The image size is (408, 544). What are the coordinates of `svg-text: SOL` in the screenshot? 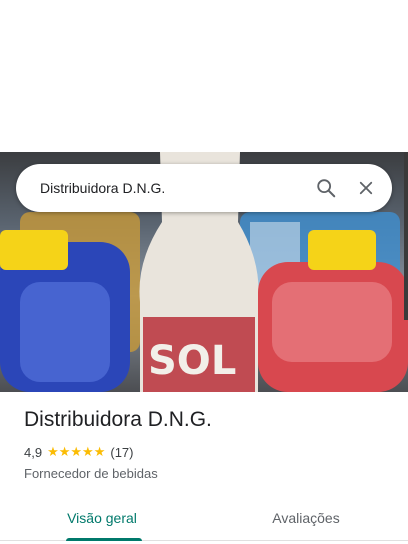 It's located at (192, 361).